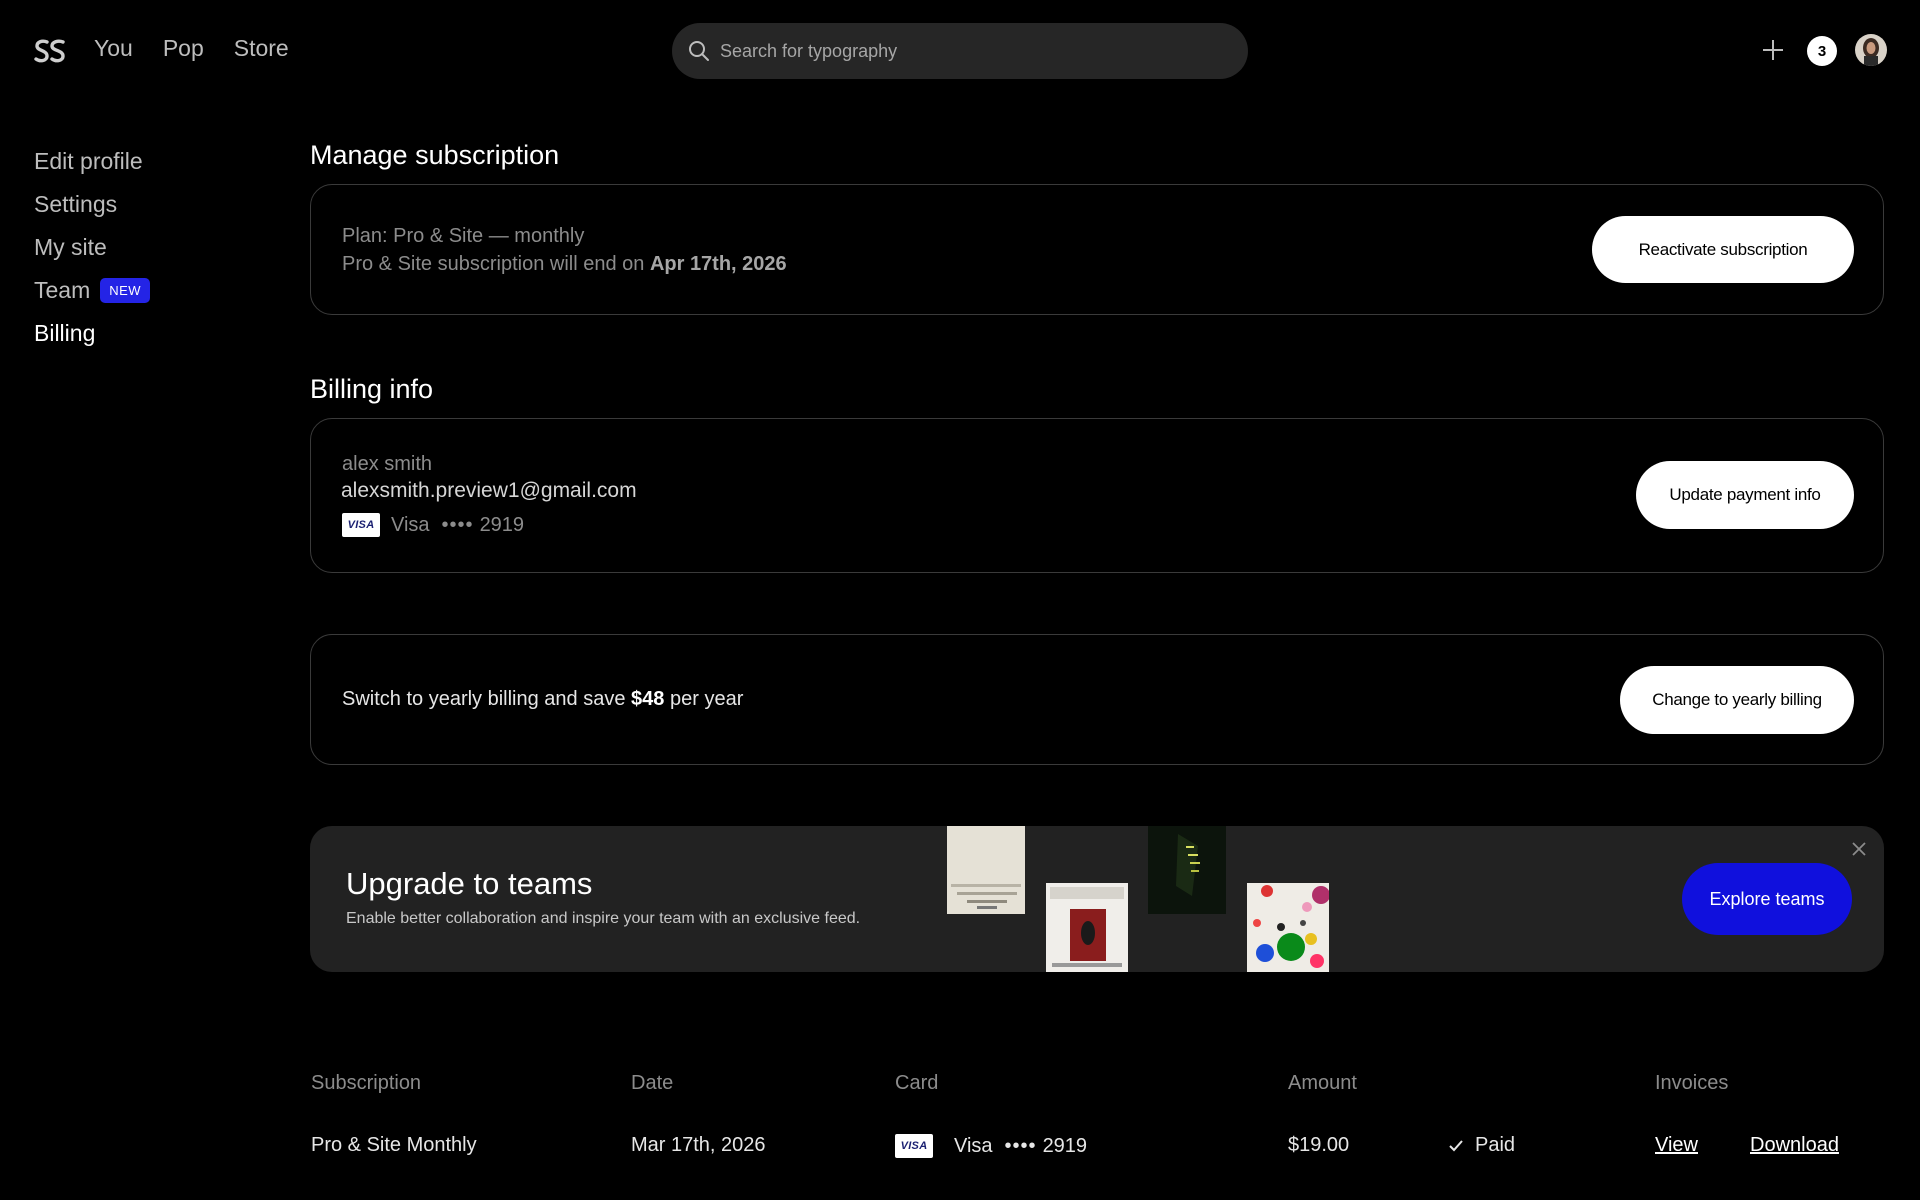  I want to click on billing-card: VISA Visa •••• 2919, so click(433, 525).